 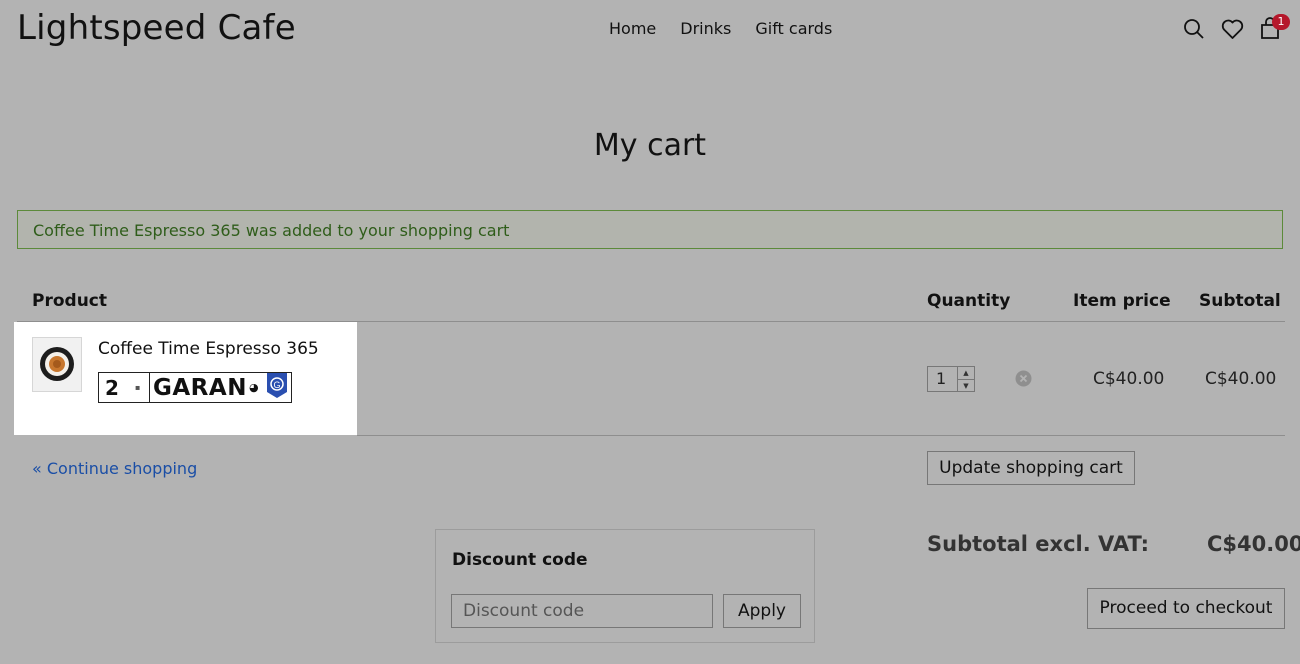 What do you see at coordinates (632, 28) in the screenshot?
I see `nav-home: Home` at bounding box center [632, 28].